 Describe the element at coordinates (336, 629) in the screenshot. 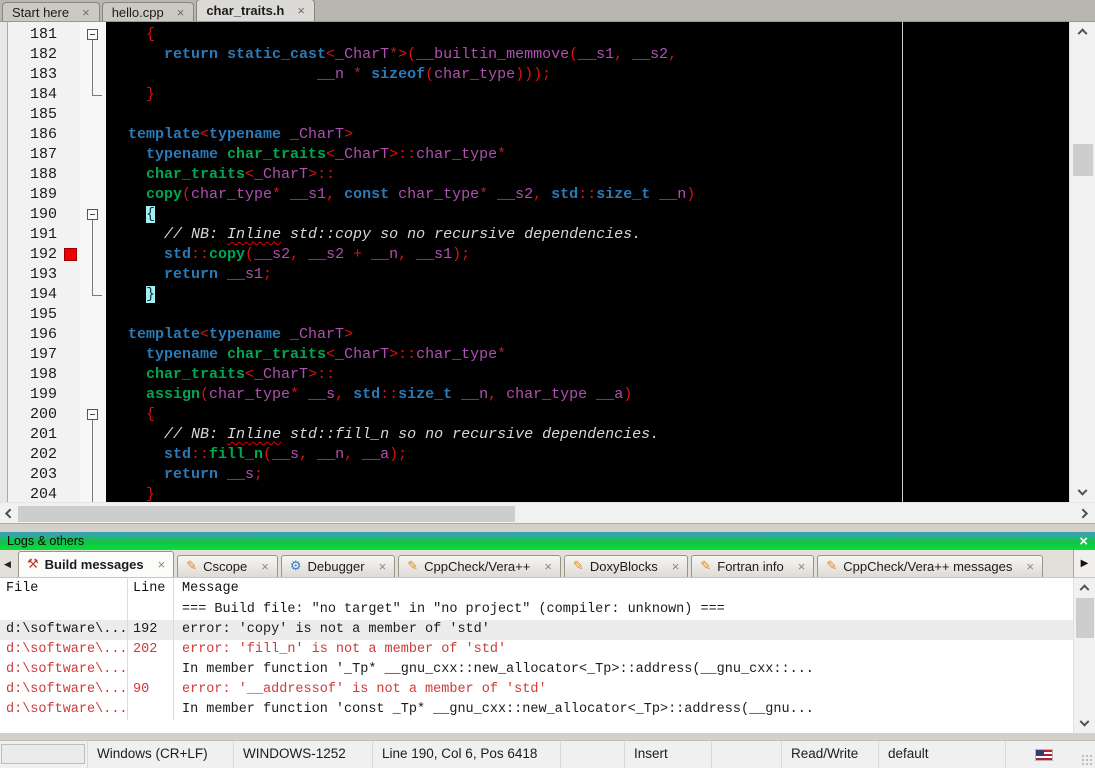

I see `cell-message: error: 'copy' is not a member of 'std'` at that location.